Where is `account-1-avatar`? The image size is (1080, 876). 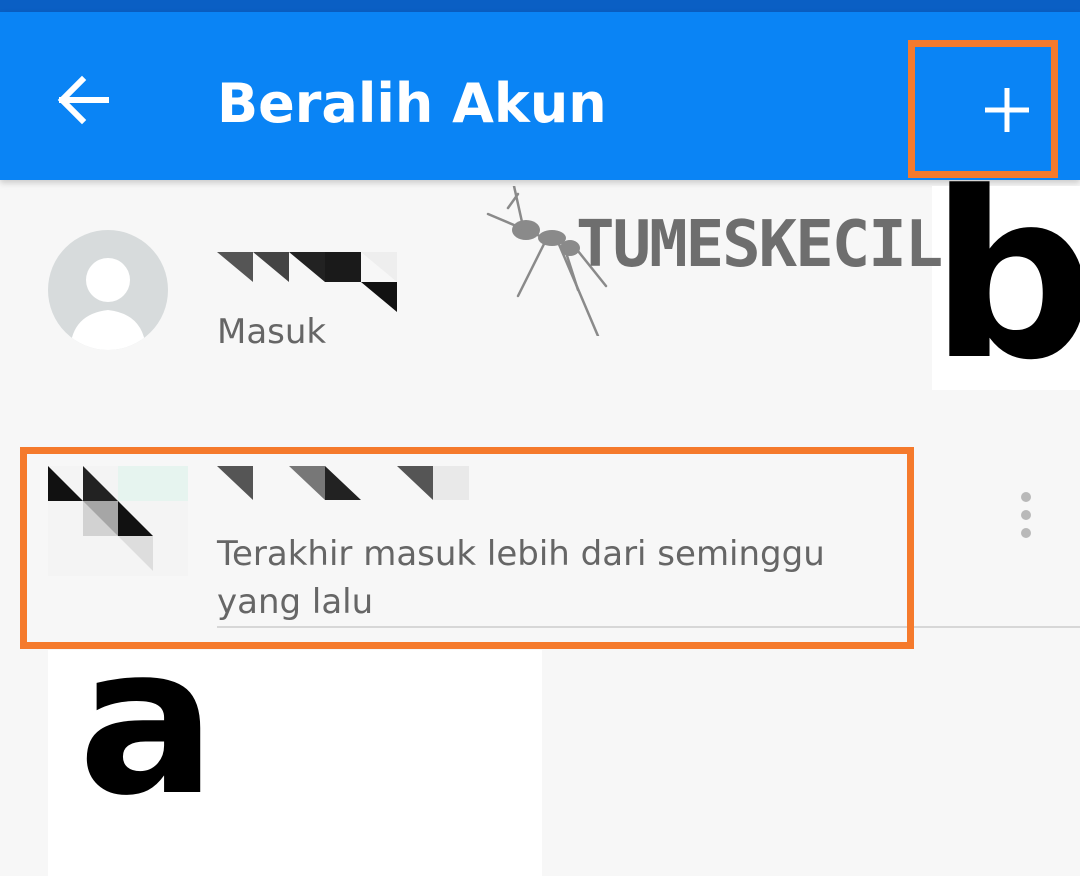
account-1-avatar is located at coordinates (108, 290).